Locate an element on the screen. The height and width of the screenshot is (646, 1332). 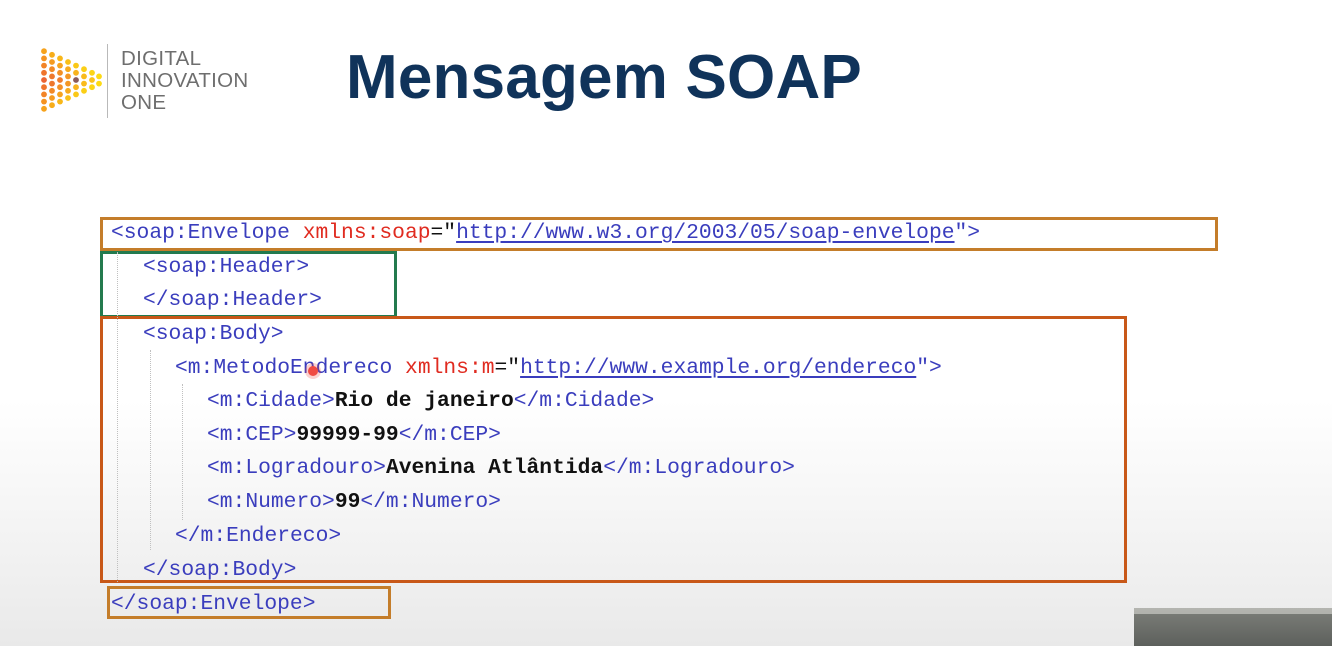
tag: <soap:Header> is located at coordinates (226, 267).